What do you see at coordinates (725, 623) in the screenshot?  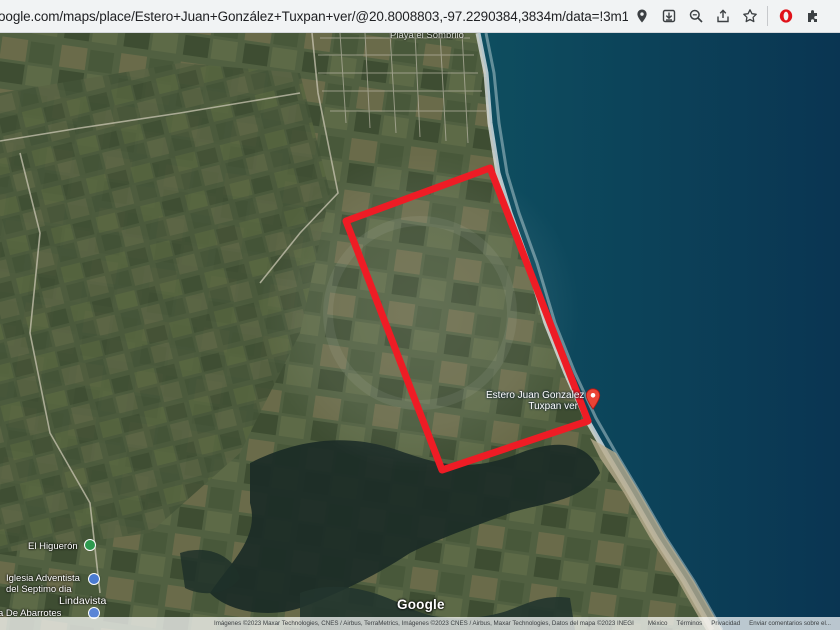 I see `privacy-link: Privacidad` at bounding box center [725, 623].